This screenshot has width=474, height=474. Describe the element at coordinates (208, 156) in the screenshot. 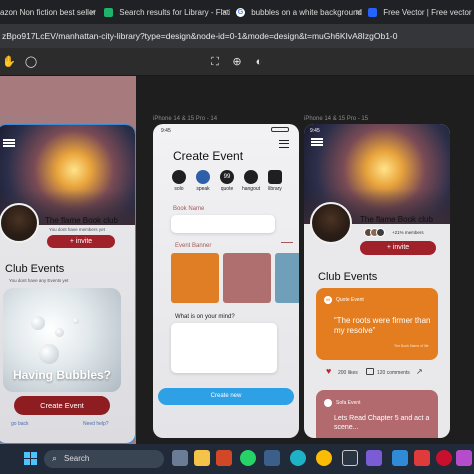

I see `page-title: Create Event` at that location.